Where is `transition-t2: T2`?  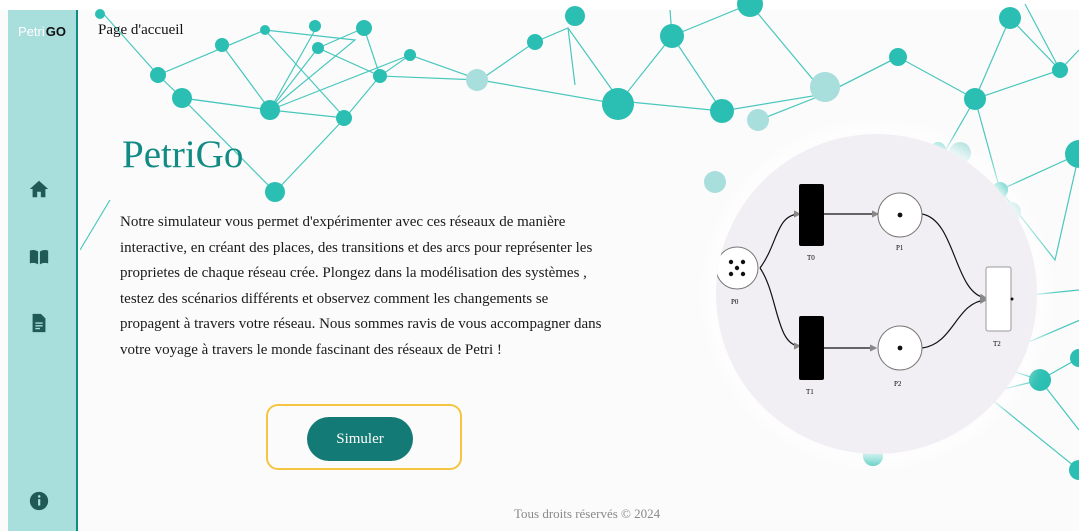
transition-t2: T2 is located at coordinates (999, 307).